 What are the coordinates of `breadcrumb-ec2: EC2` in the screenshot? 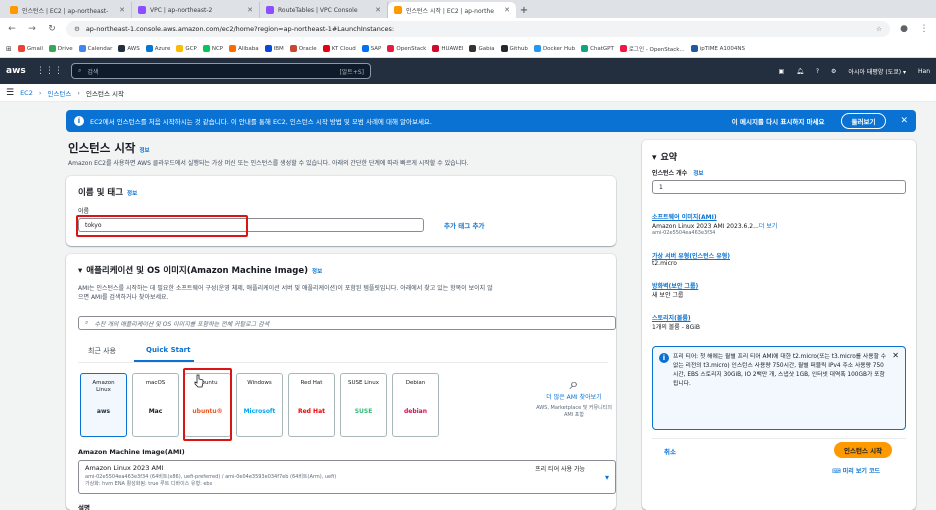 It's located at (26, 93).